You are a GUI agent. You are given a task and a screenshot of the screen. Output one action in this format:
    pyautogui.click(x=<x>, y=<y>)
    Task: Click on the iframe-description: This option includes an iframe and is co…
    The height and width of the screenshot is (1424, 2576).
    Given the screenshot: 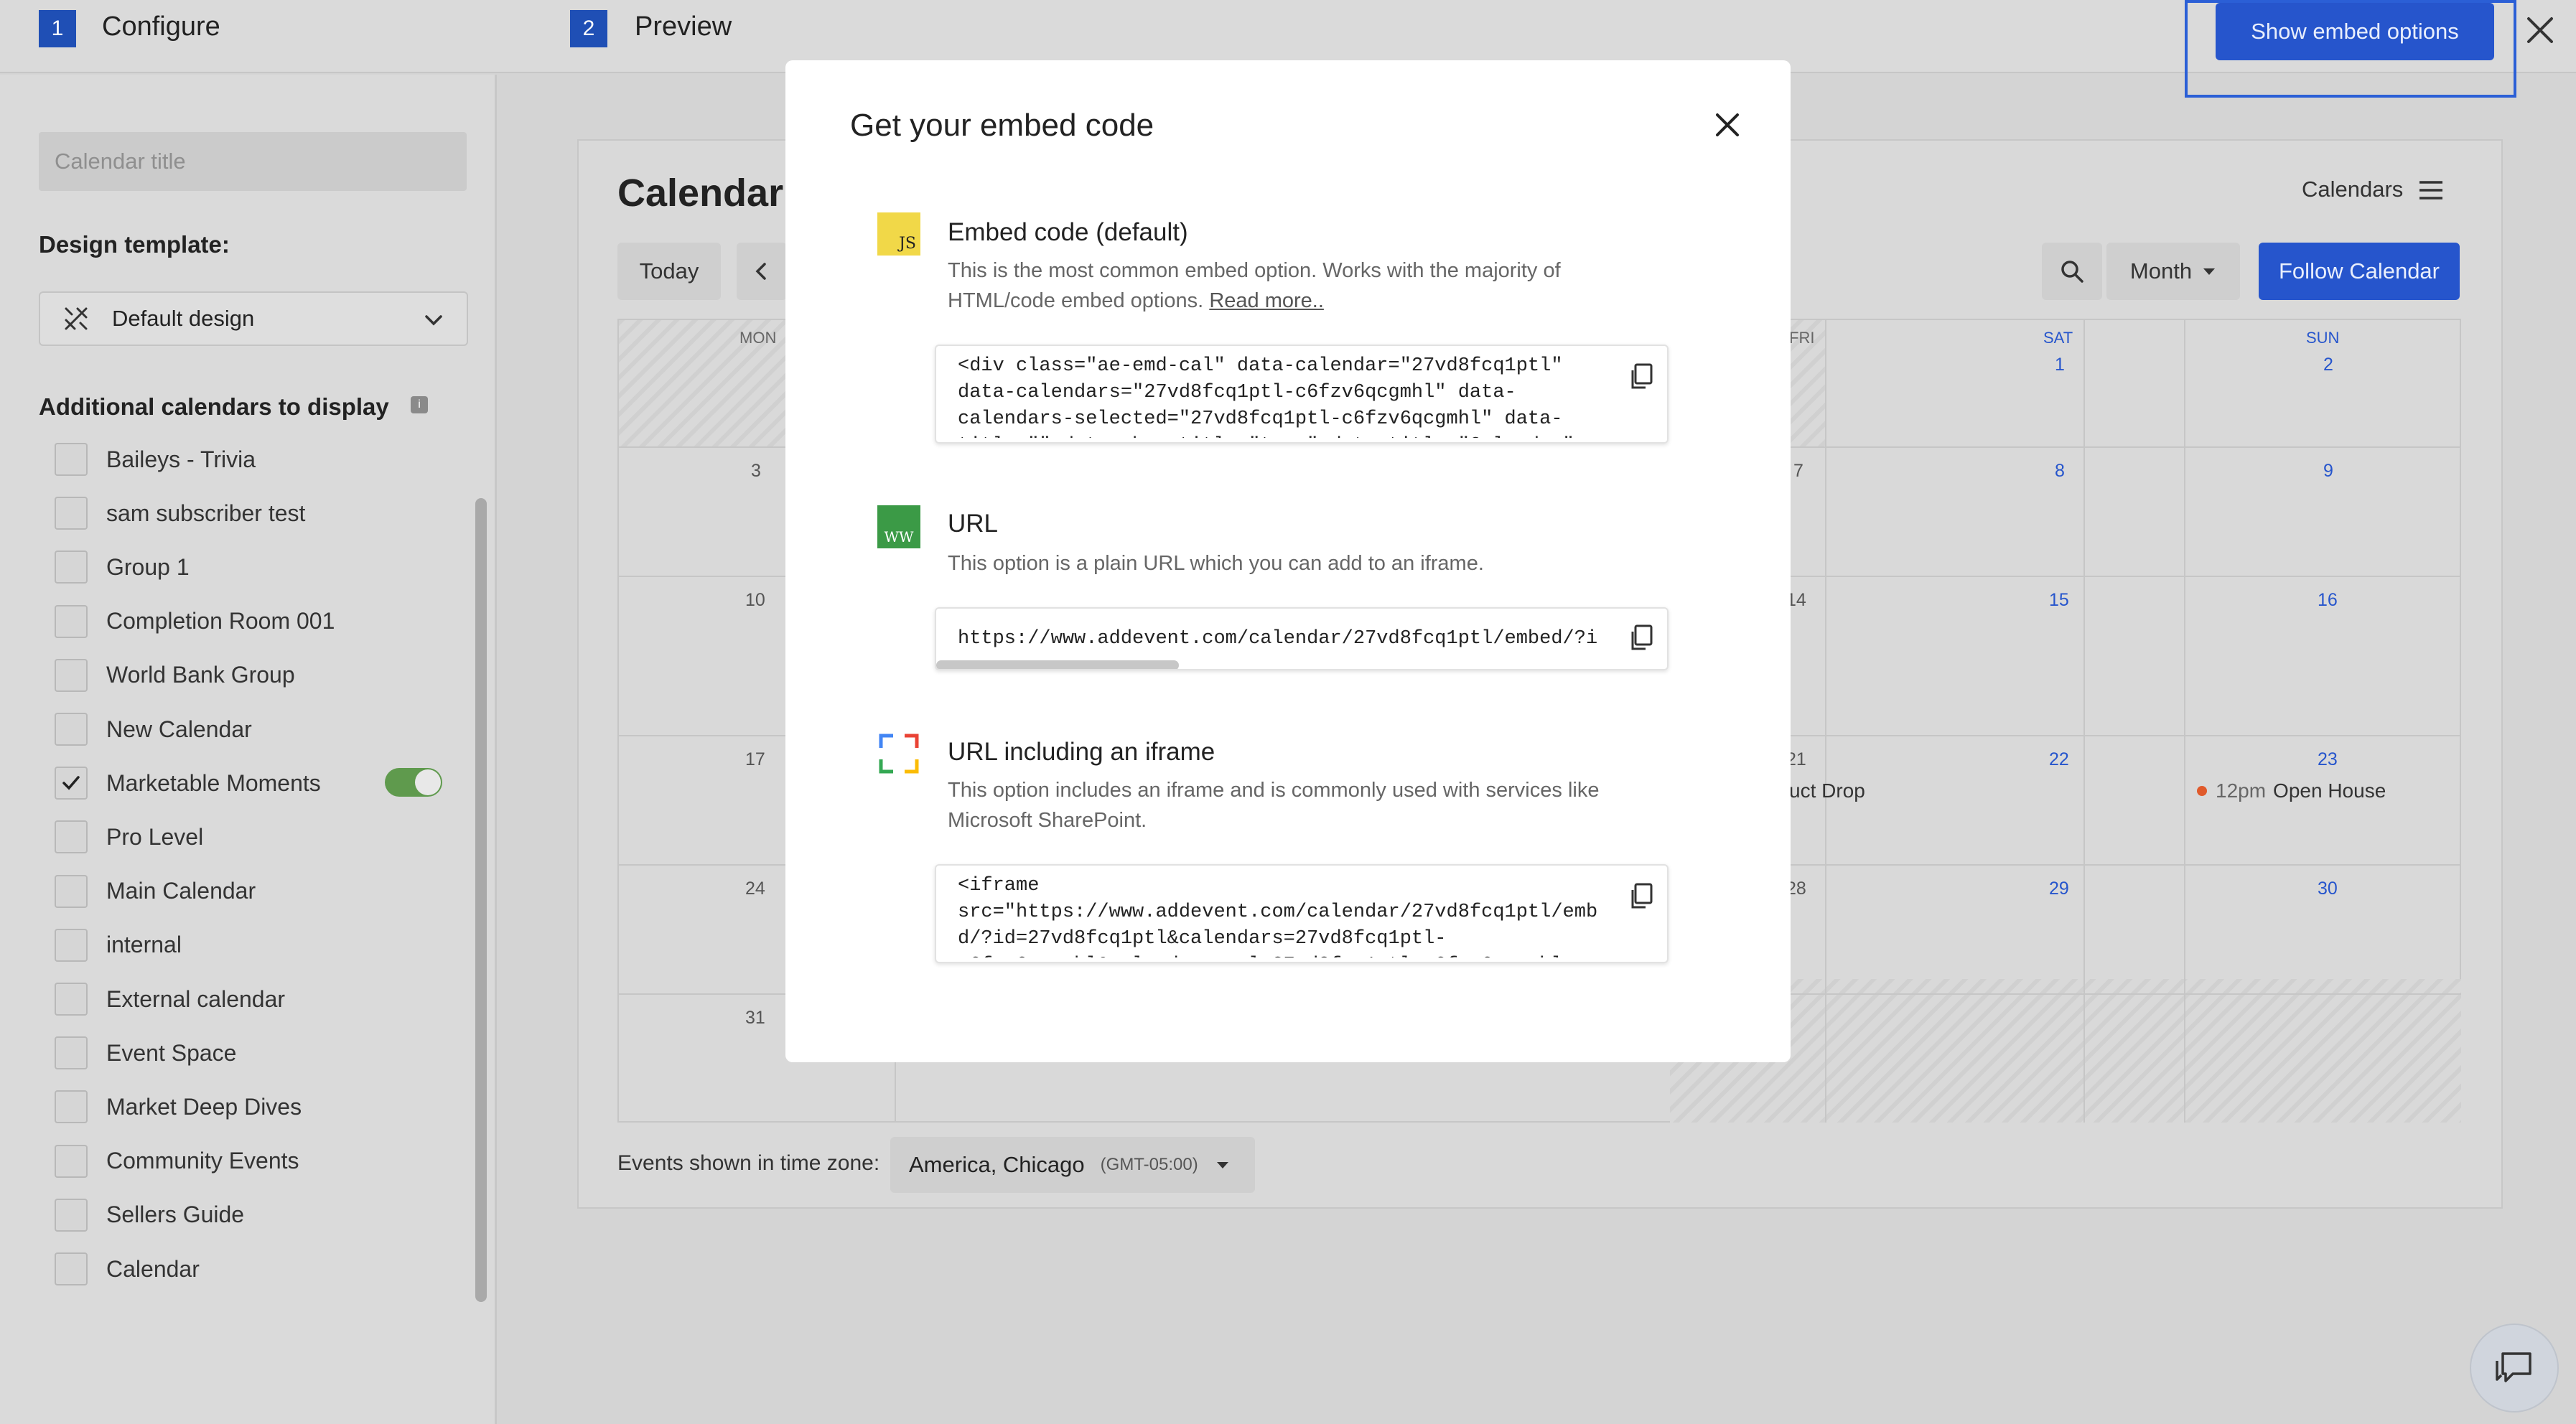 What is the action you would take?
    pyautogui.click(x=1274, y=805)
    